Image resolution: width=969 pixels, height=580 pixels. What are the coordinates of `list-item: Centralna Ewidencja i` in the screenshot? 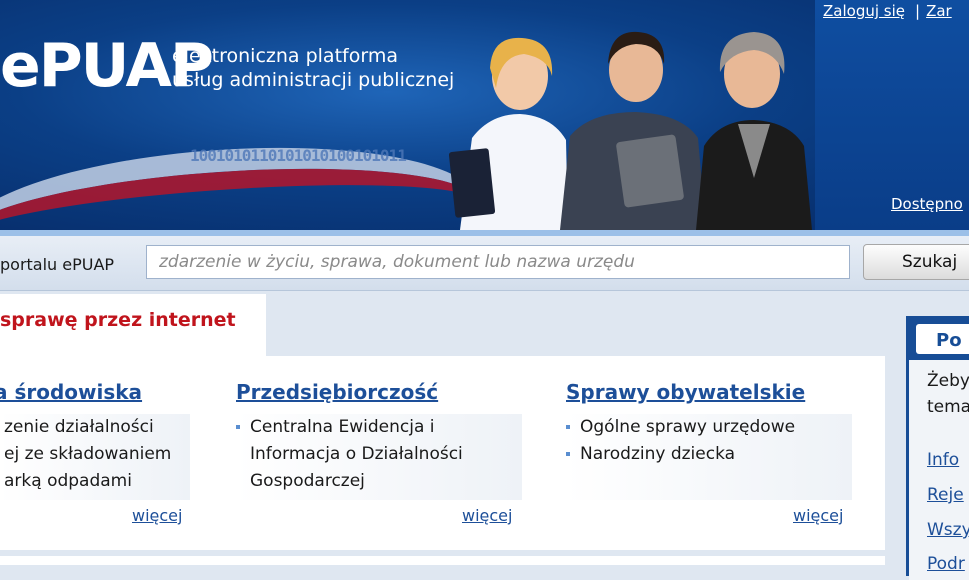 It's located at (379, 427).